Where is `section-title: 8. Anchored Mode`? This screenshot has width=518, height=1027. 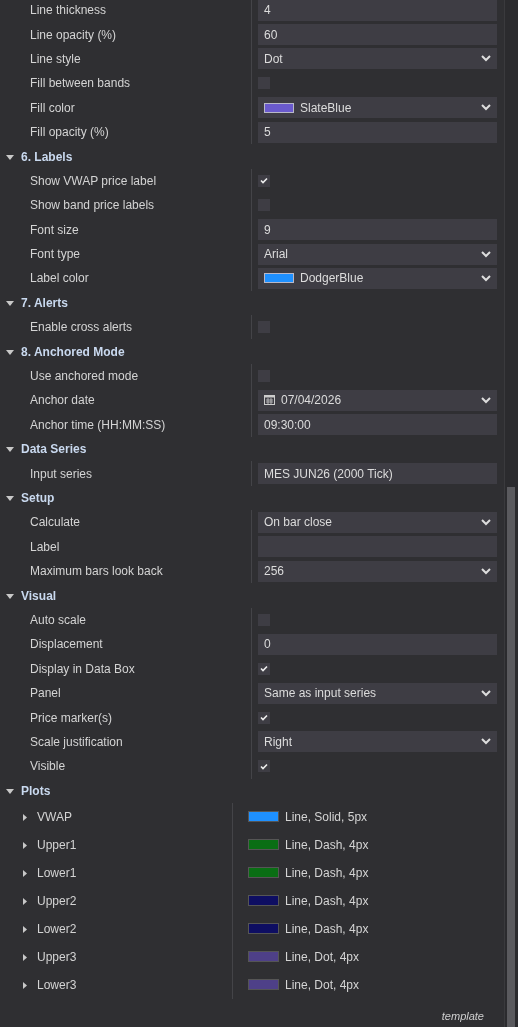
section-title: 8. Anchored Mode is located at coordinates (73, 351).